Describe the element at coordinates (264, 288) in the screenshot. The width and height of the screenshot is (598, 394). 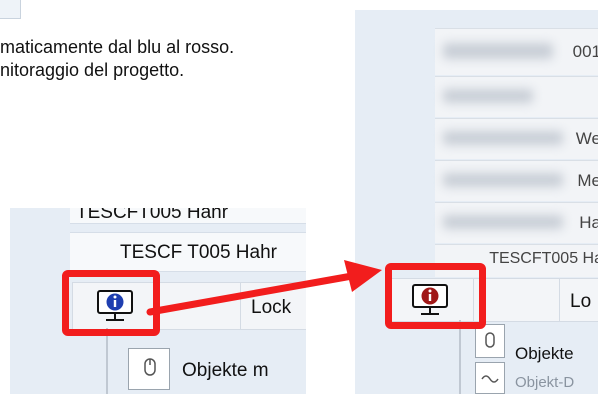
I see `arrow-icon` at that location.